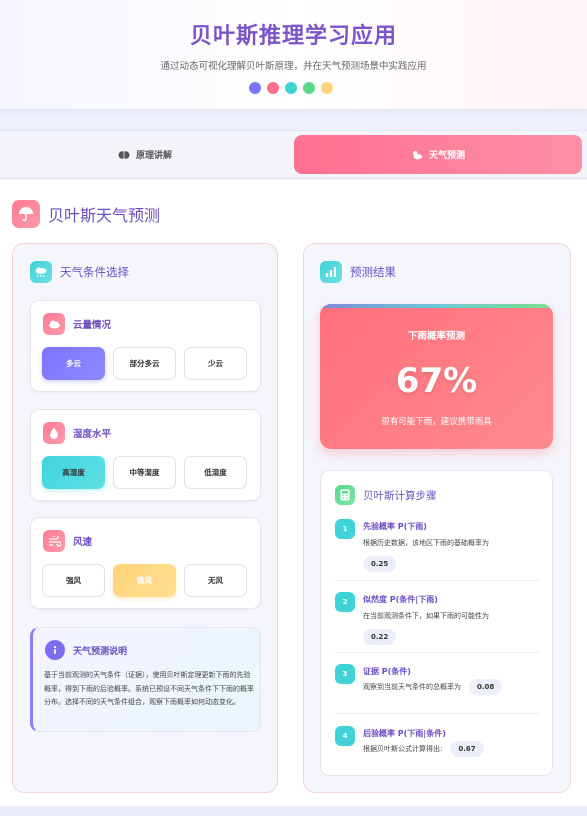 The width and height of the screenshot is (587, 816). What do you see at coordinates (92, 325) in the screenshot?
I see `cloud-group-title: 云量情况` at bounding box center [92, 325].